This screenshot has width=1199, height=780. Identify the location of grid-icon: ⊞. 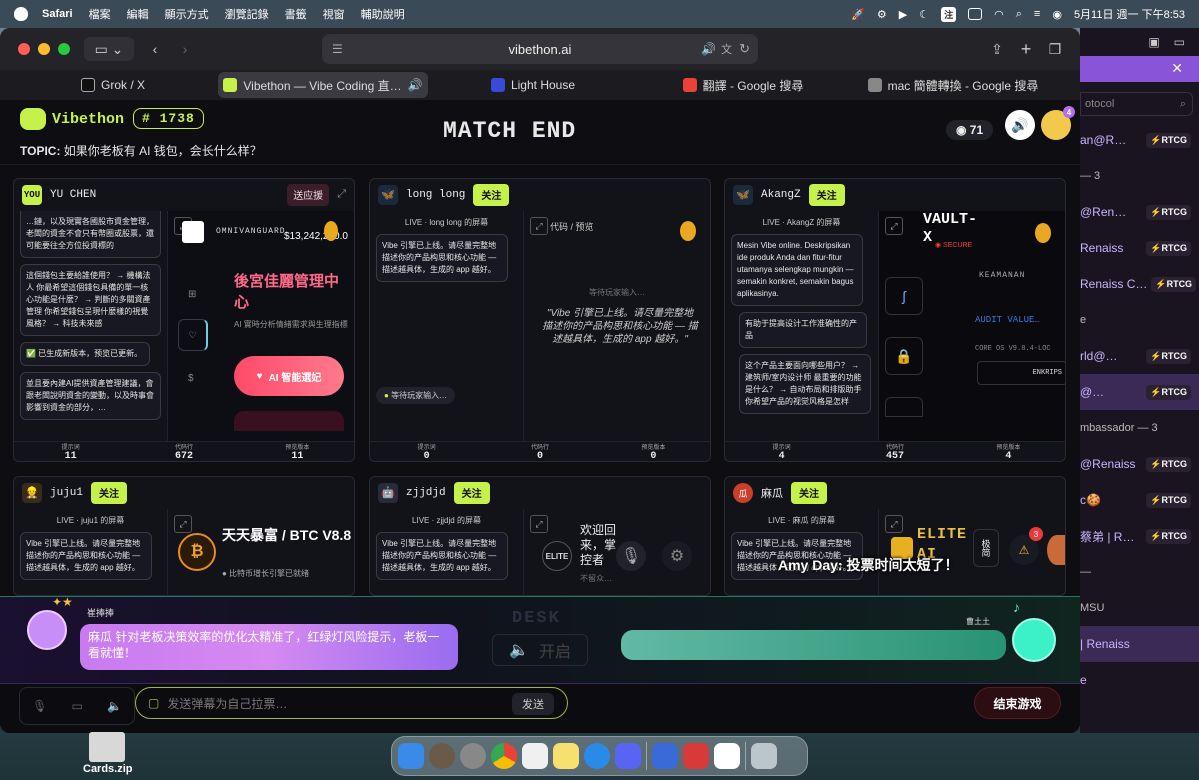
(192, 294).